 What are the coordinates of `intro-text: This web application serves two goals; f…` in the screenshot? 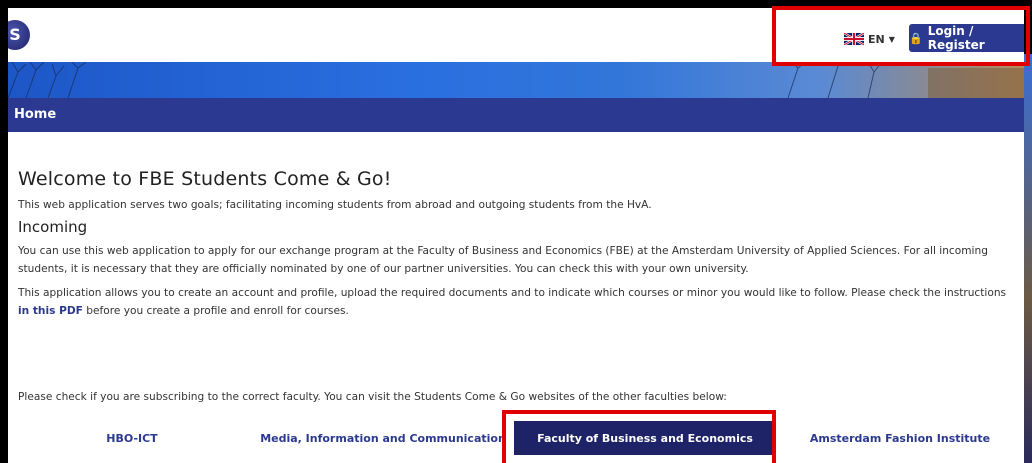 It's located at (335, 205).